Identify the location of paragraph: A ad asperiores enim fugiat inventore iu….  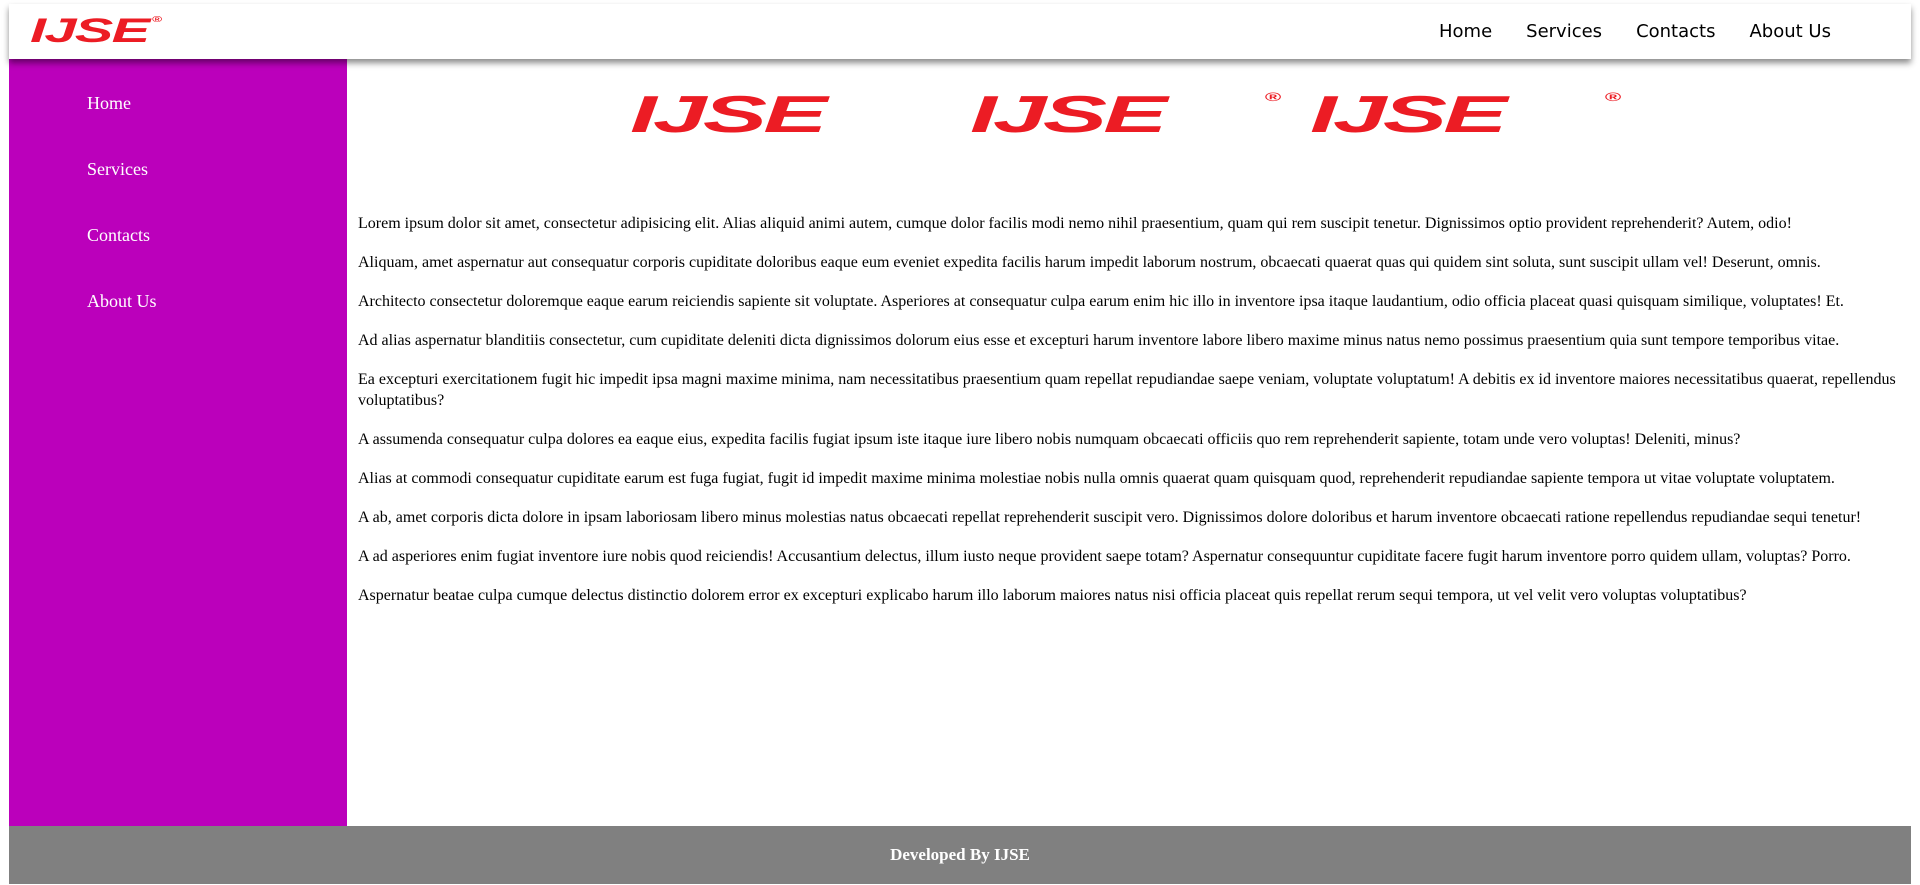
(1104, 556).